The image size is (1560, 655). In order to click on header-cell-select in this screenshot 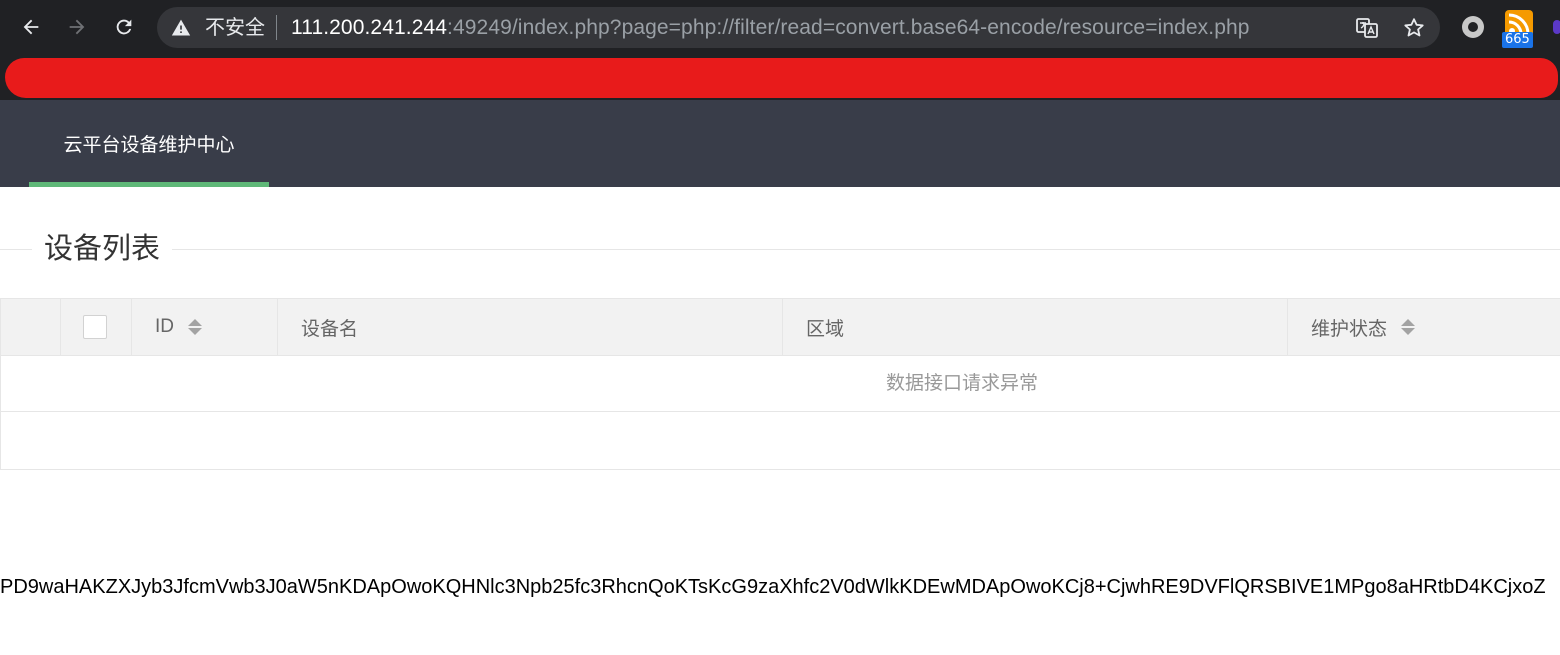, I will do `click(96, 327)`.